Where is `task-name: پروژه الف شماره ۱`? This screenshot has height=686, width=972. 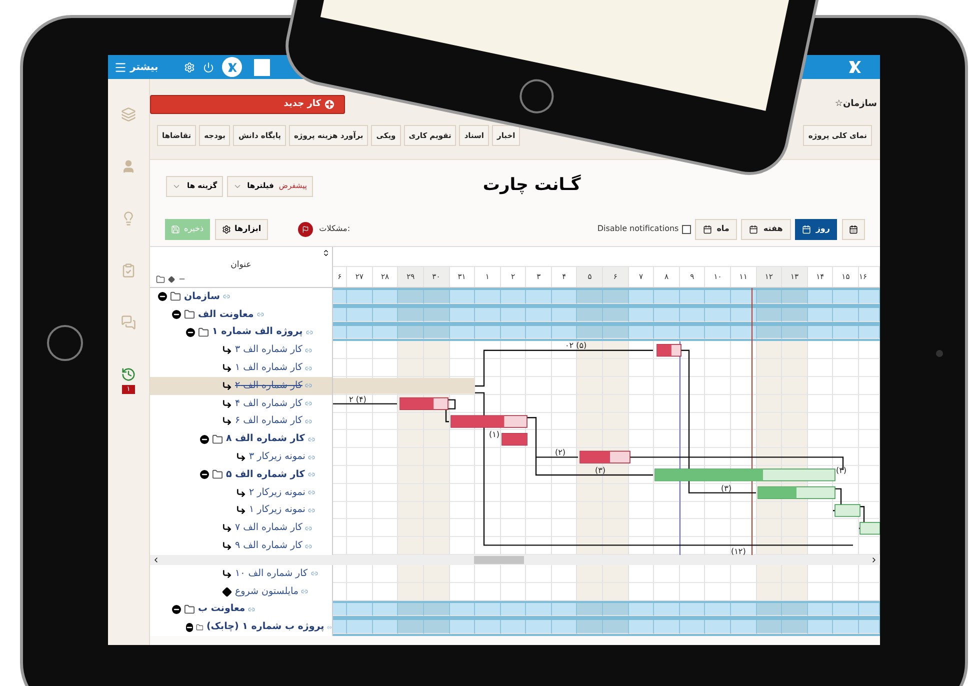 task-name: پروژه الف شماره ۱ is located at coordinates (257, 332).